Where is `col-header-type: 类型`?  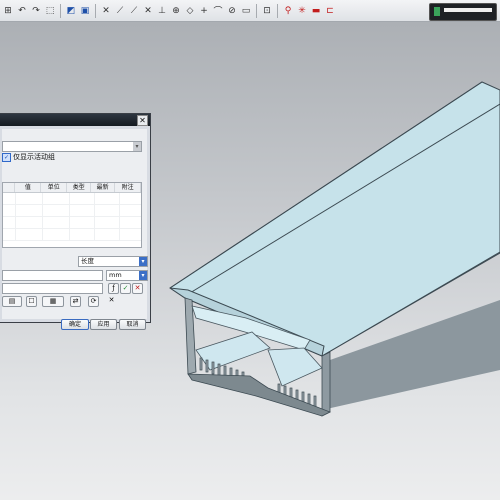 col-header-type: 类型 is located at coordinates (79, 187).